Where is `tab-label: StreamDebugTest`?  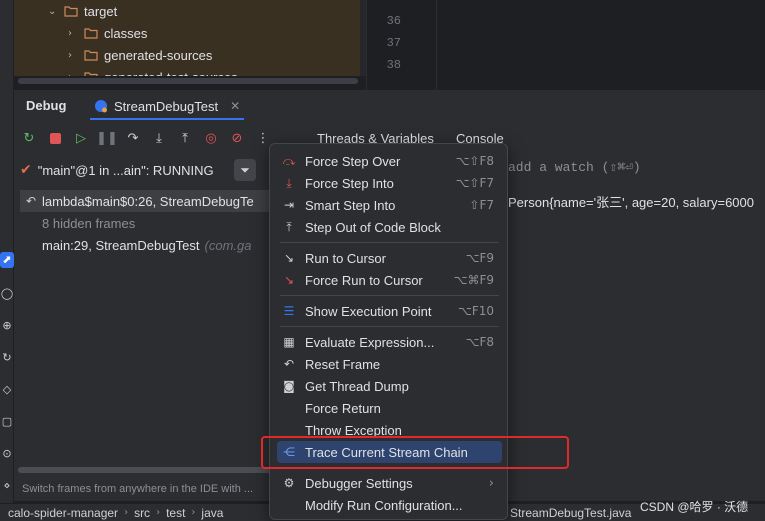
tab-label: StreamDebugTest is located at coordinates (166, 106).